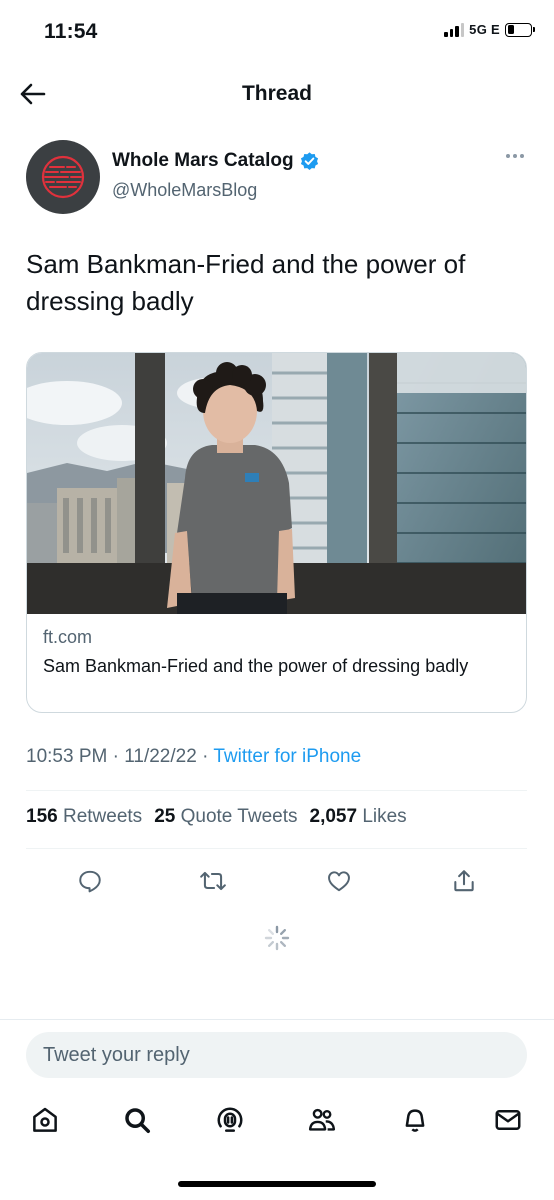 Image resolution: width=554 pixels, height=1200 pixels. Describe the element at coordinates (520, 29) in the screenshot. I see `battery-icon` at that location.